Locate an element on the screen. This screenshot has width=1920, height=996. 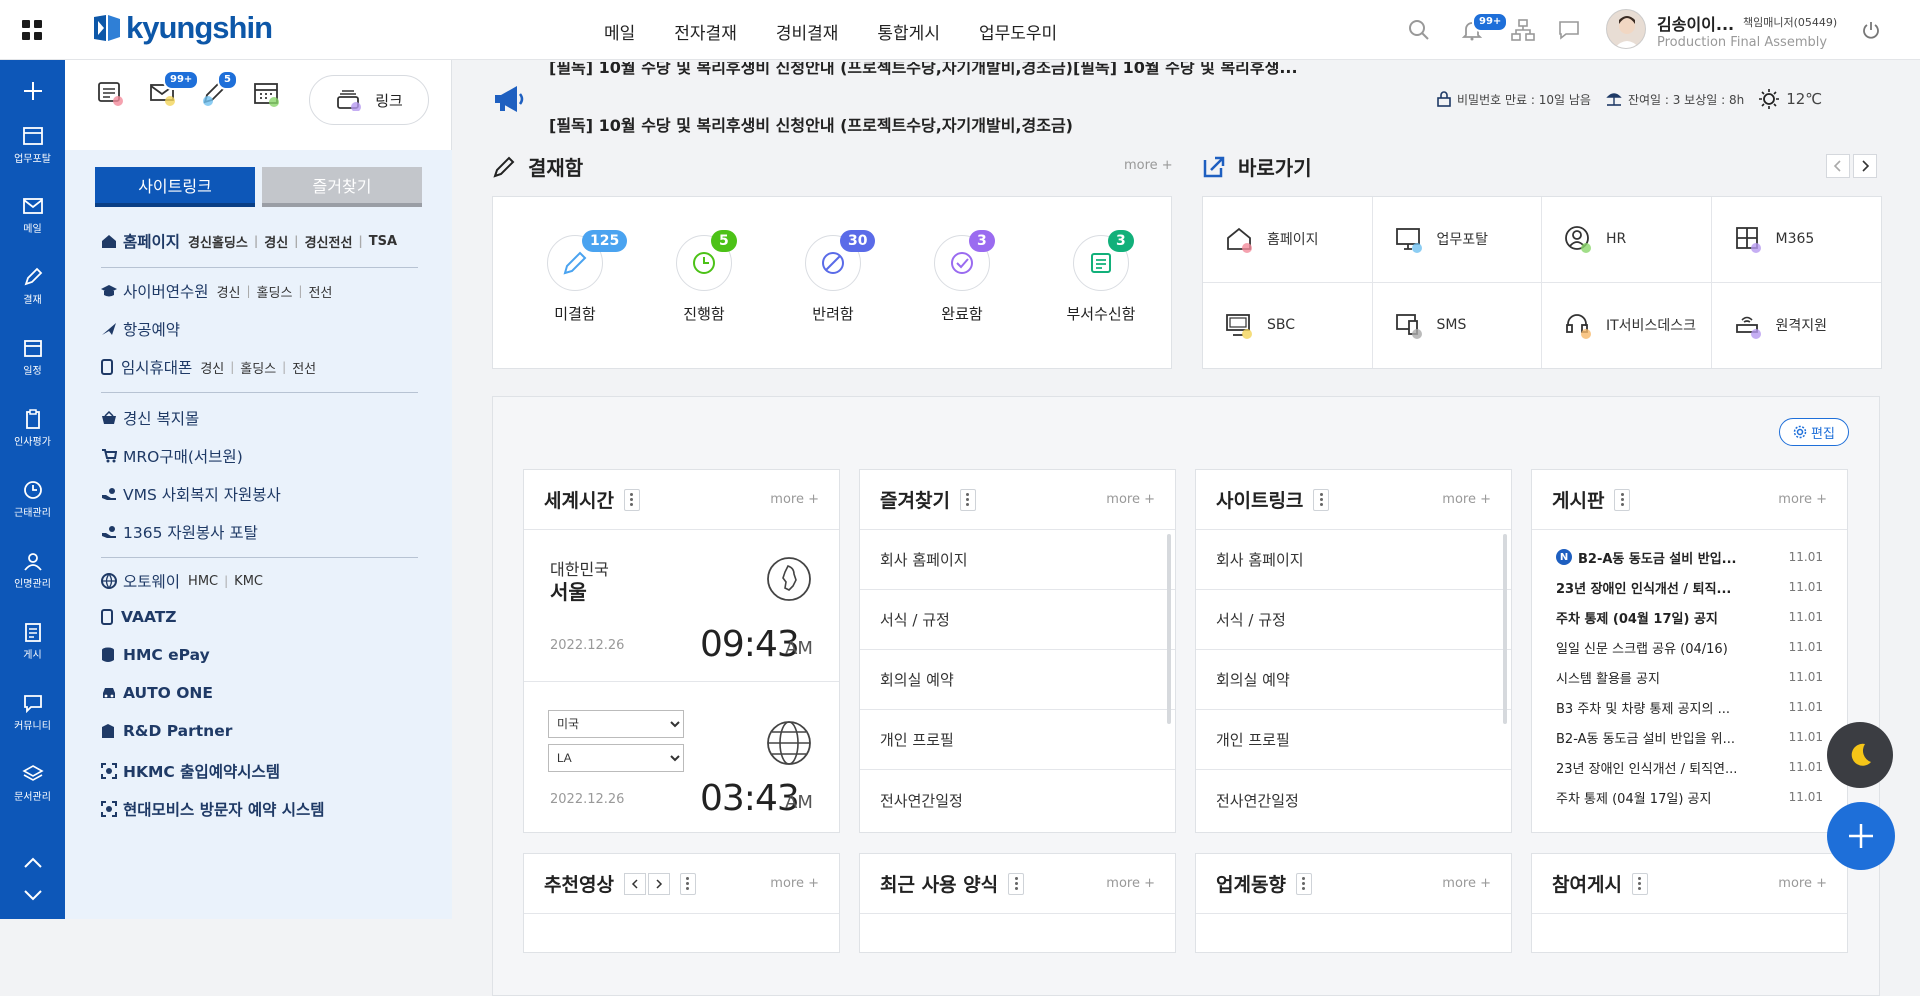
site-link-rnd-partner: R&D Partner is located at coordinates (166, 731).